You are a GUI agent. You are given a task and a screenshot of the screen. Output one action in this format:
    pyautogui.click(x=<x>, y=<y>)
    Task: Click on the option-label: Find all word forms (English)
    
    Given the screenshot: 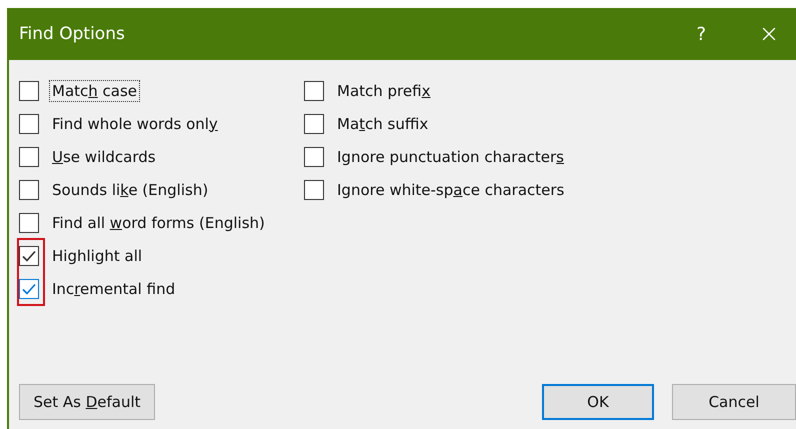 What is the action you would take?
    pyautogui.click(x=158, y=223)
    